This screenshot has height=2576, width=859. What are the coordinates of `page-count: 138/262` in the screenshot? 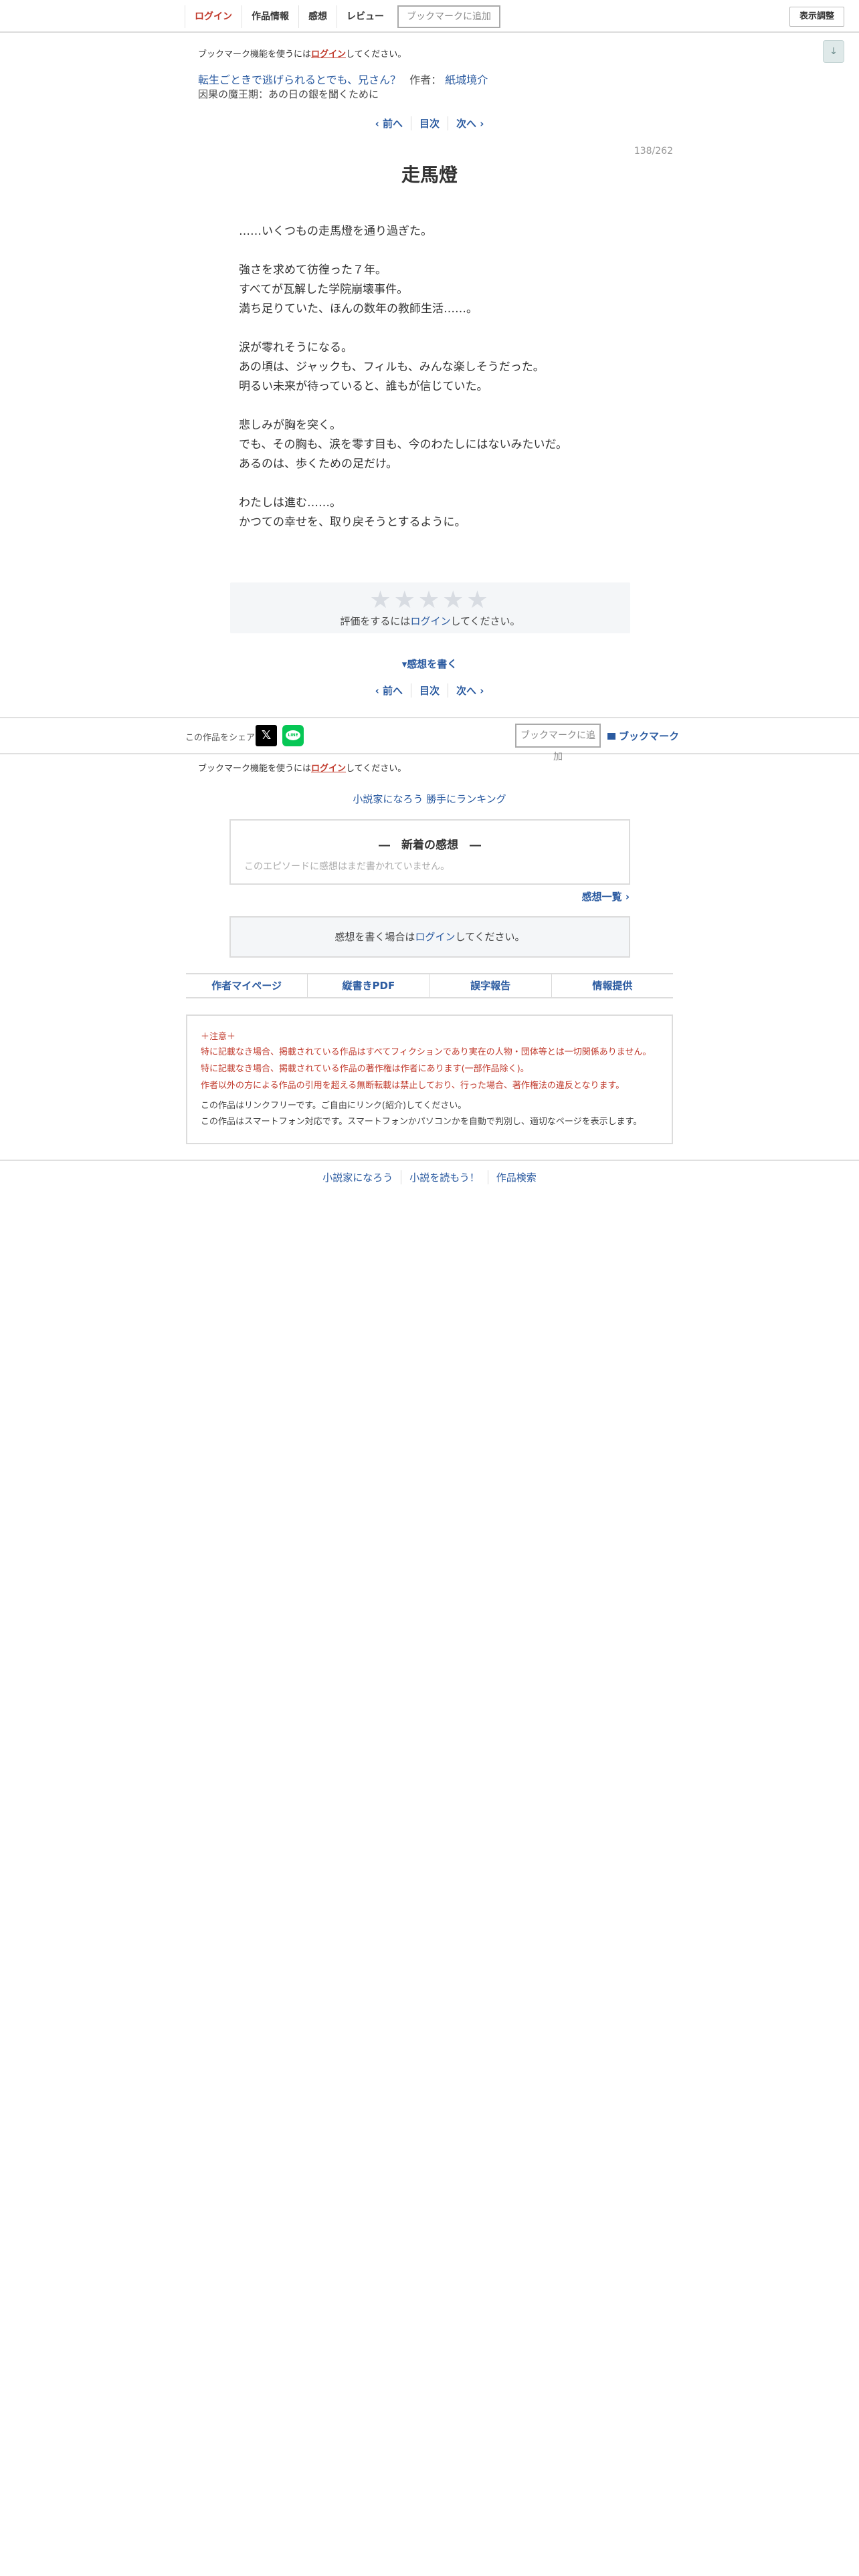 It's located at (653, 151).